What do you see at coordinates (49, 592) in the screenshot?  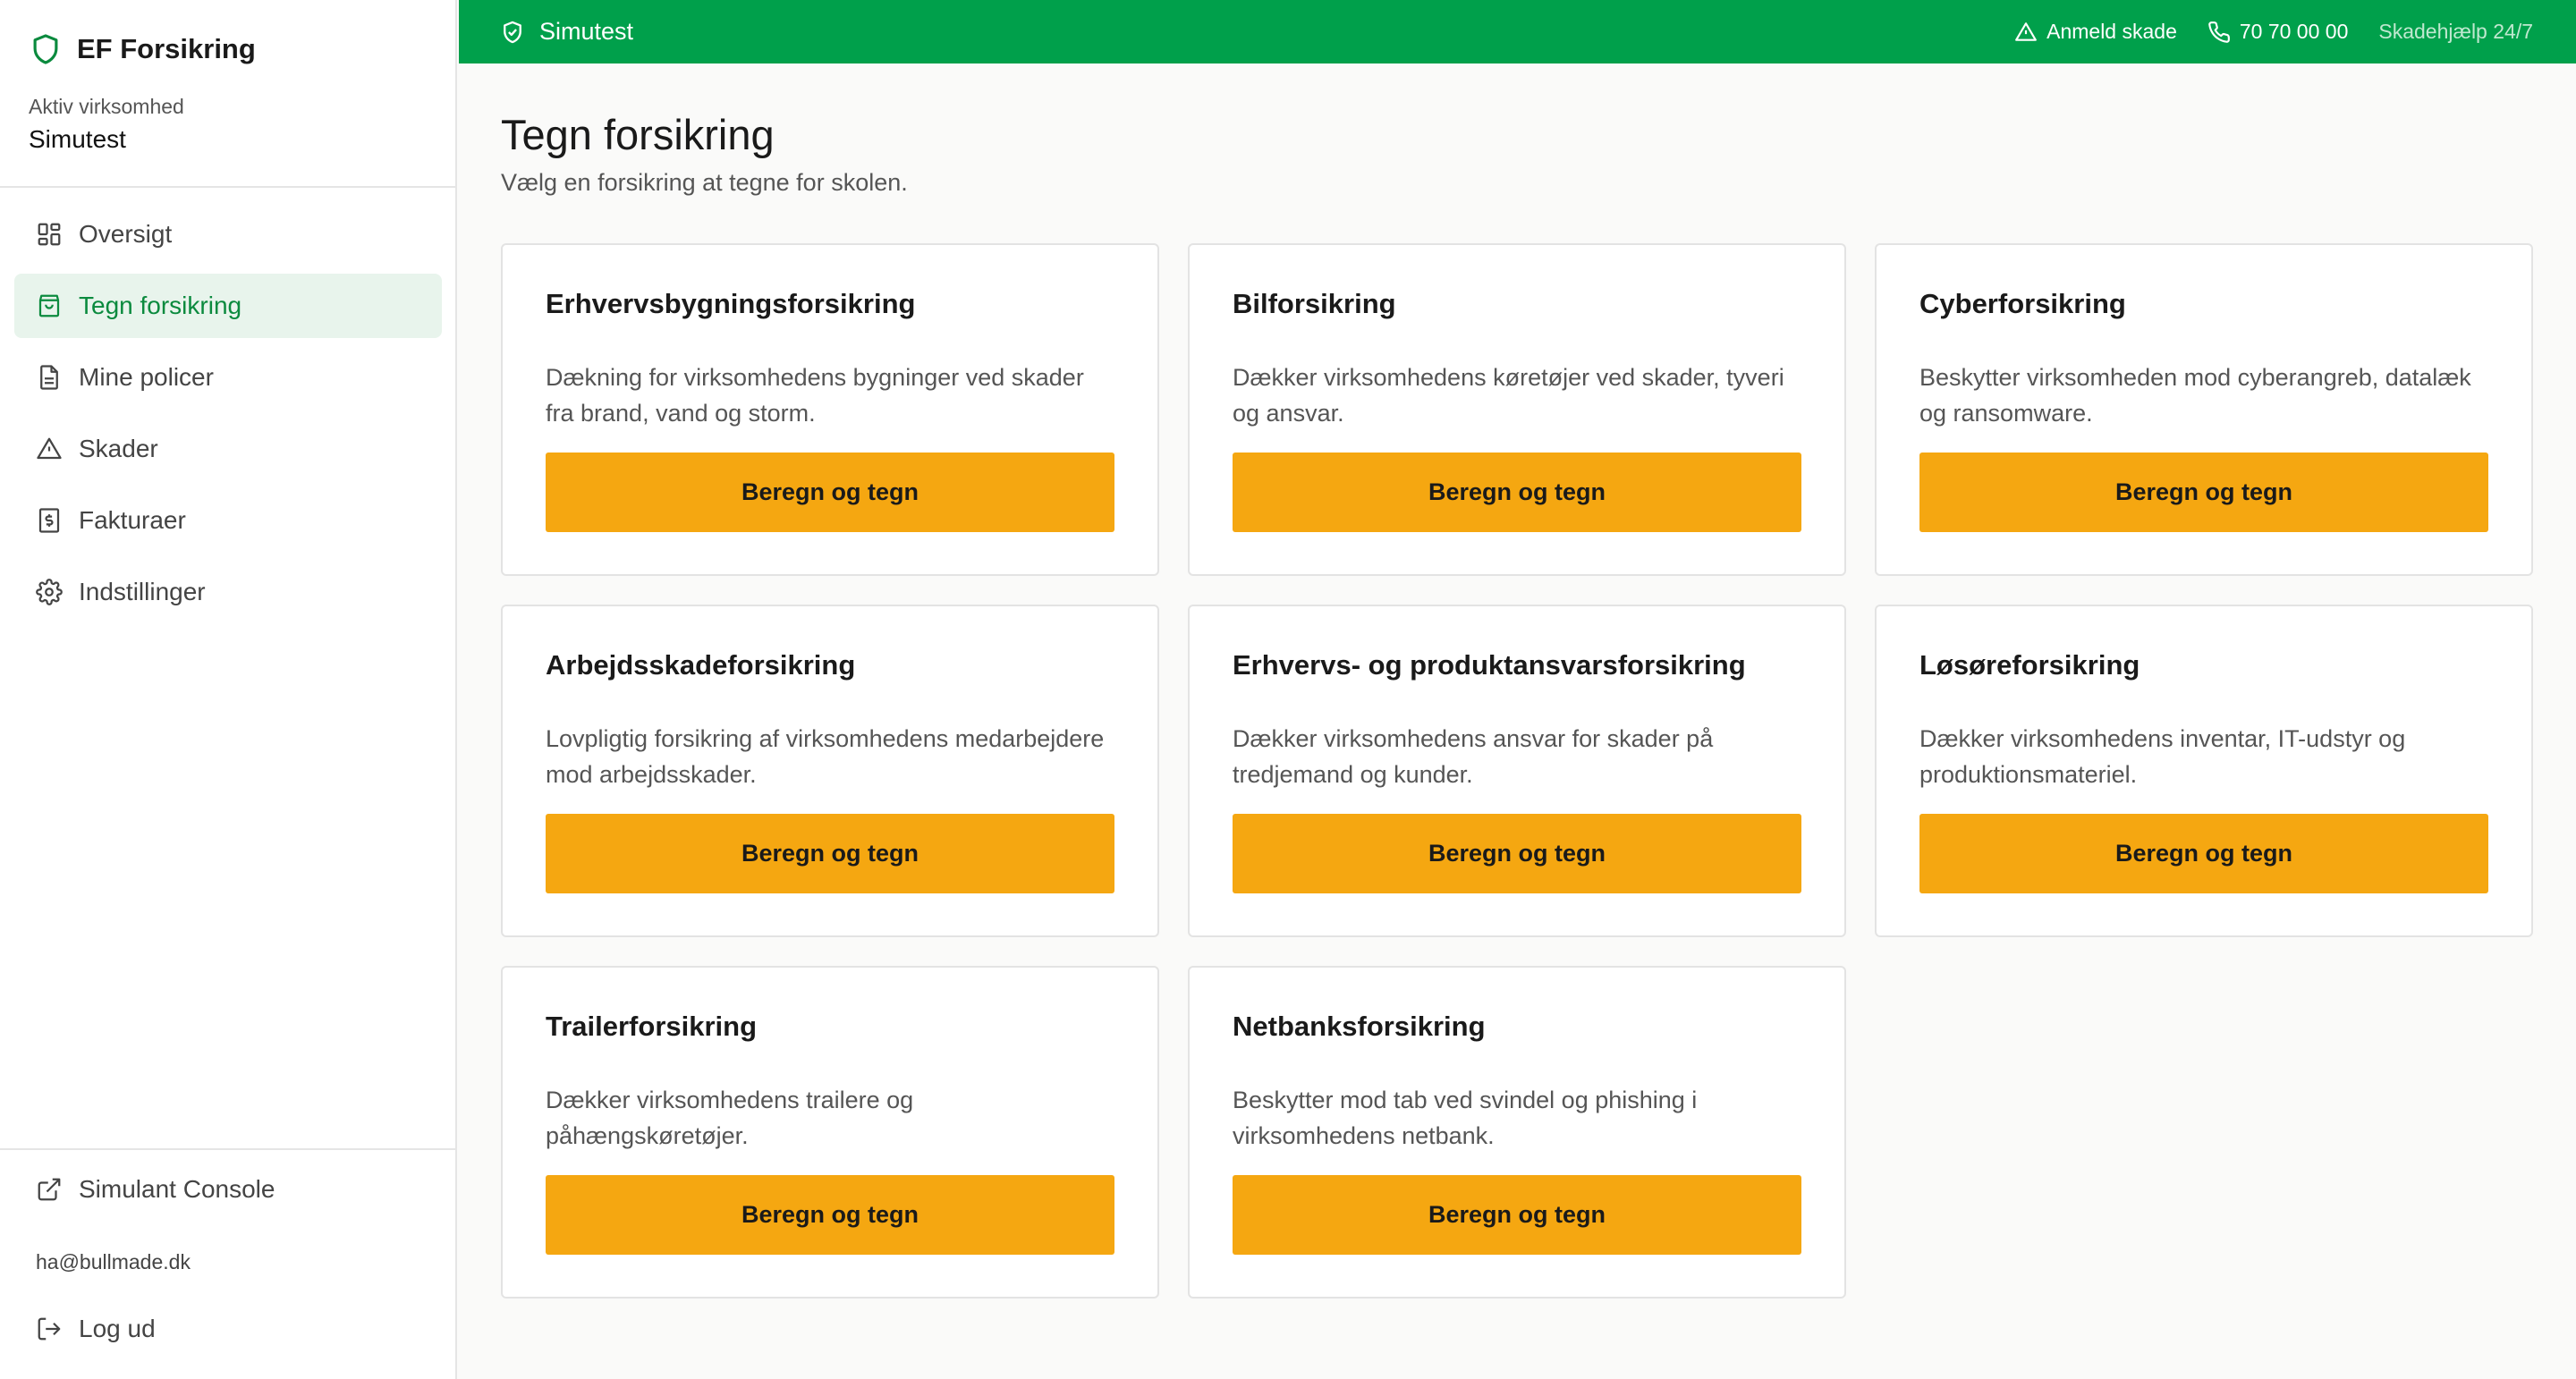 I see `gear-icon` at bounding box center [49, 592].